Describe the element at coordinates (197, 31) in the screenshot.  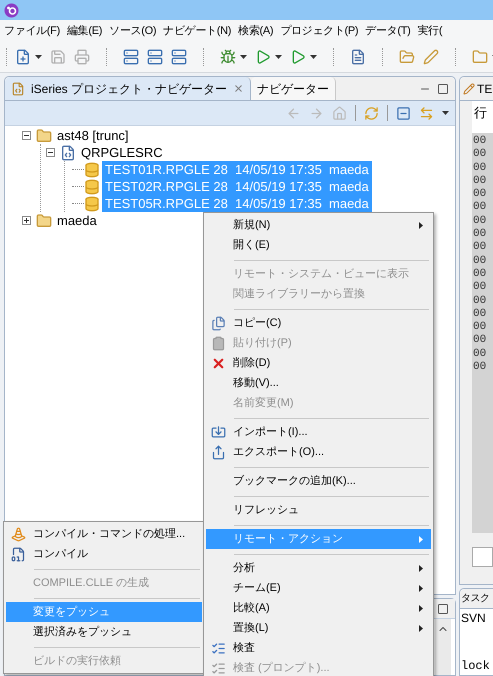
I see `menu-bar-item: ナビゲート(N)` at that location.